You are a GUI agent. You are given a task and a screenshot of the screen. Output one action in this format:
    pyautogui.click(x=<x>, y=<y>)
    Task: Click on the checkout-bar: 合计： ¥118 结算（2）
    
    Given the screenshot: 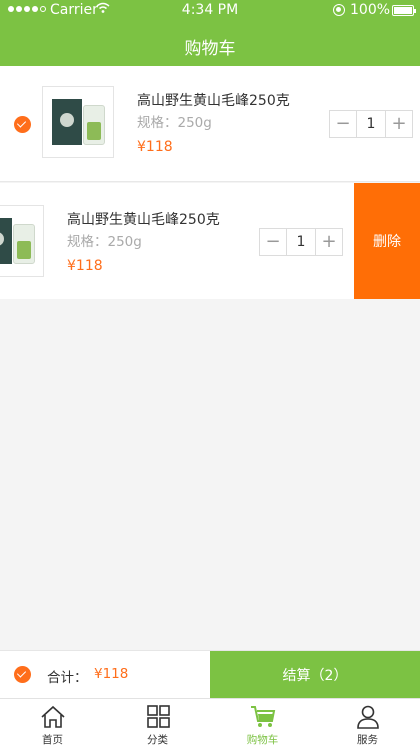 What is the action you would take?
    pyautogui.click(x=210, y=674)
    